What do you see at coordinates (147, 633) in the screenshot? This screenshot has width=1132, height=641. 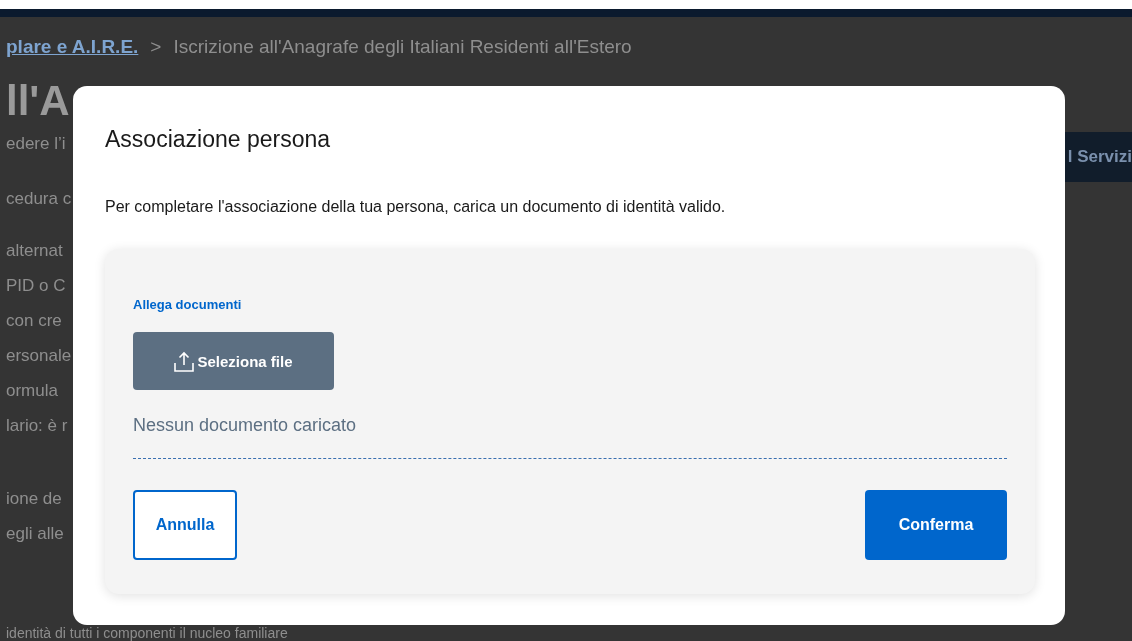 I see `page-text: identità di tutti i componenti il nucleo familiare` at bounding box center [147, 633].